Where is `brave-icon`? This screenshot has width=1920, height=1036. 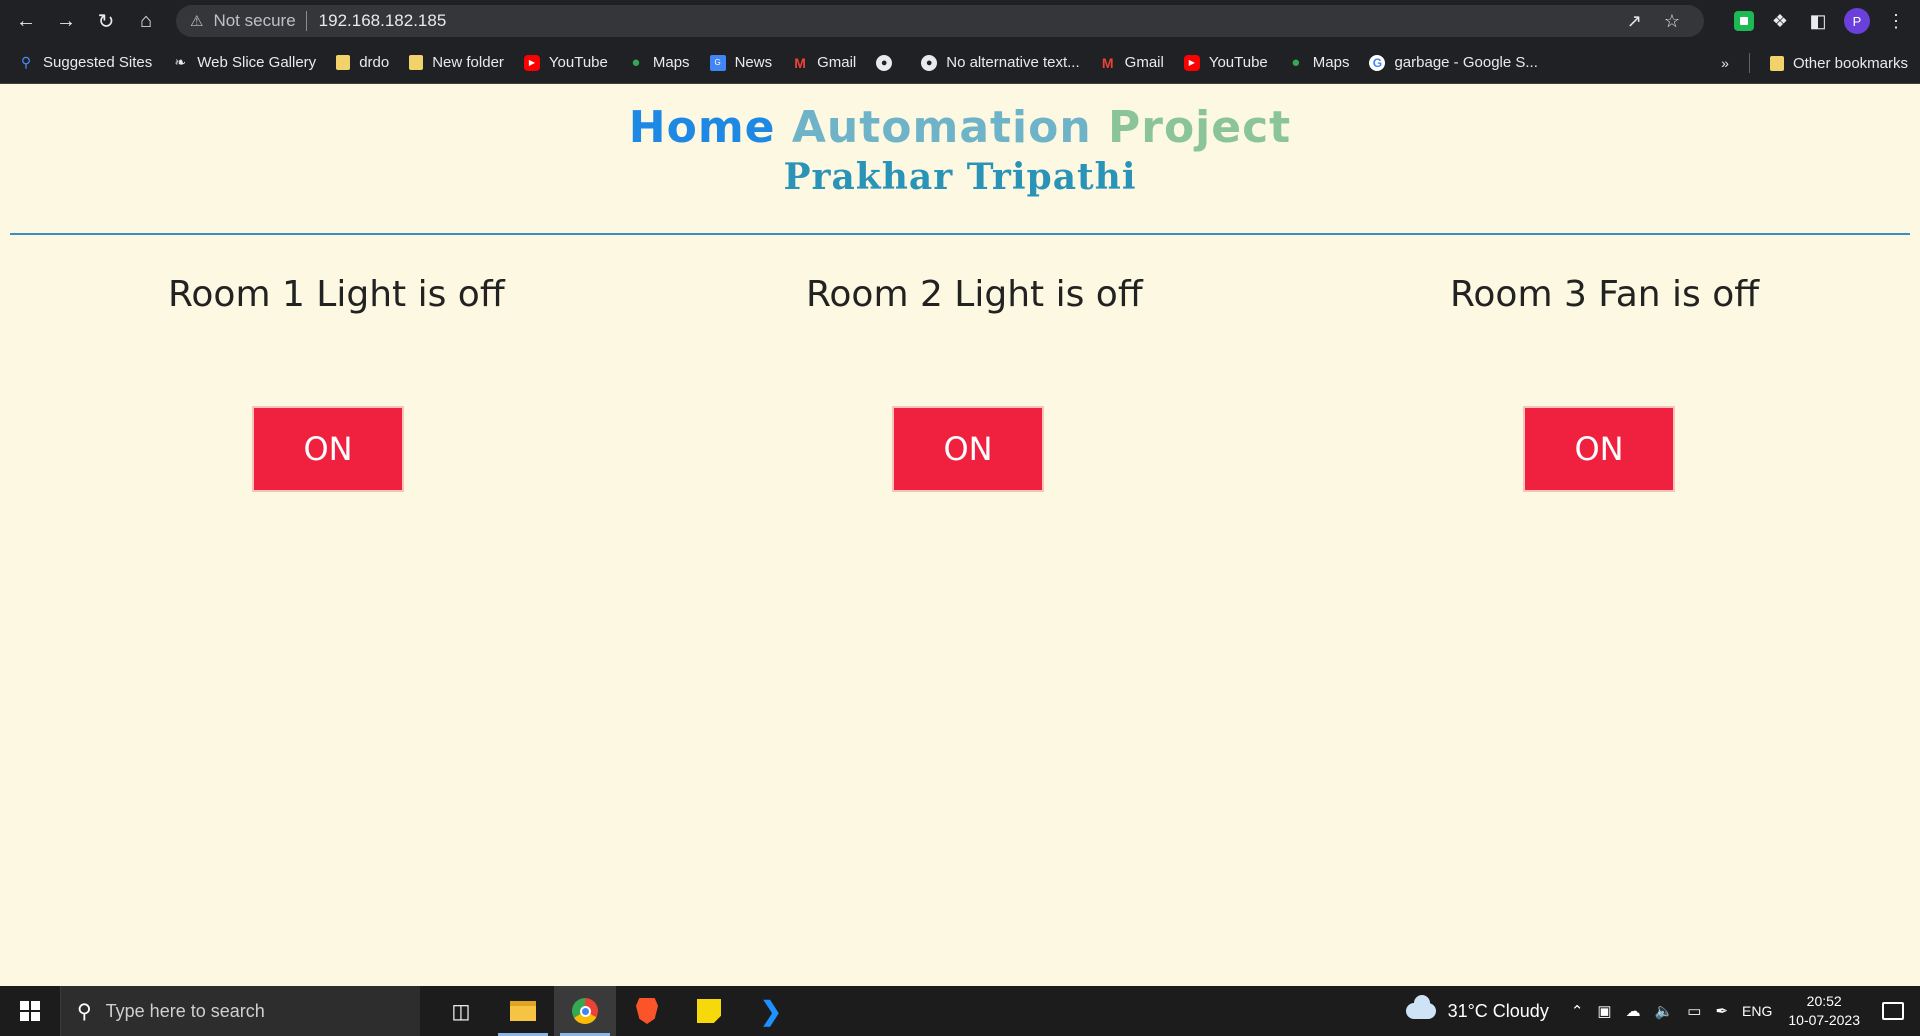 brave-icon is located at coordinates (647, 1011).